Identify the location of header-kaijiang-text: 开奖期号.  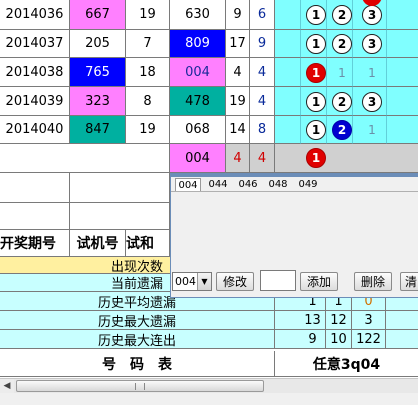
(28, 244).